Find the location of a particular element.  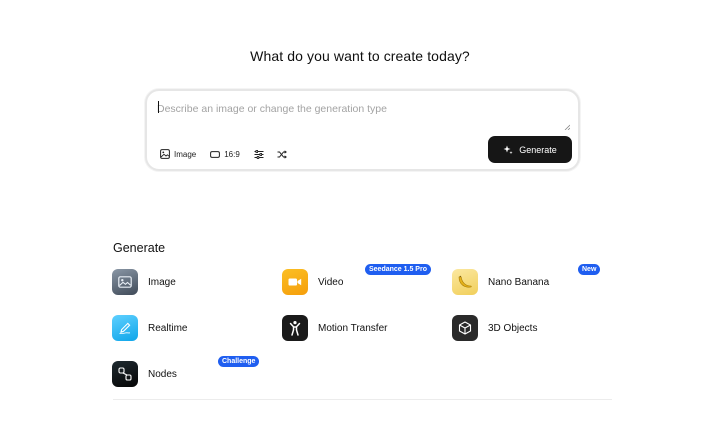

section-title: Generate is located at coordinates (139, 248).